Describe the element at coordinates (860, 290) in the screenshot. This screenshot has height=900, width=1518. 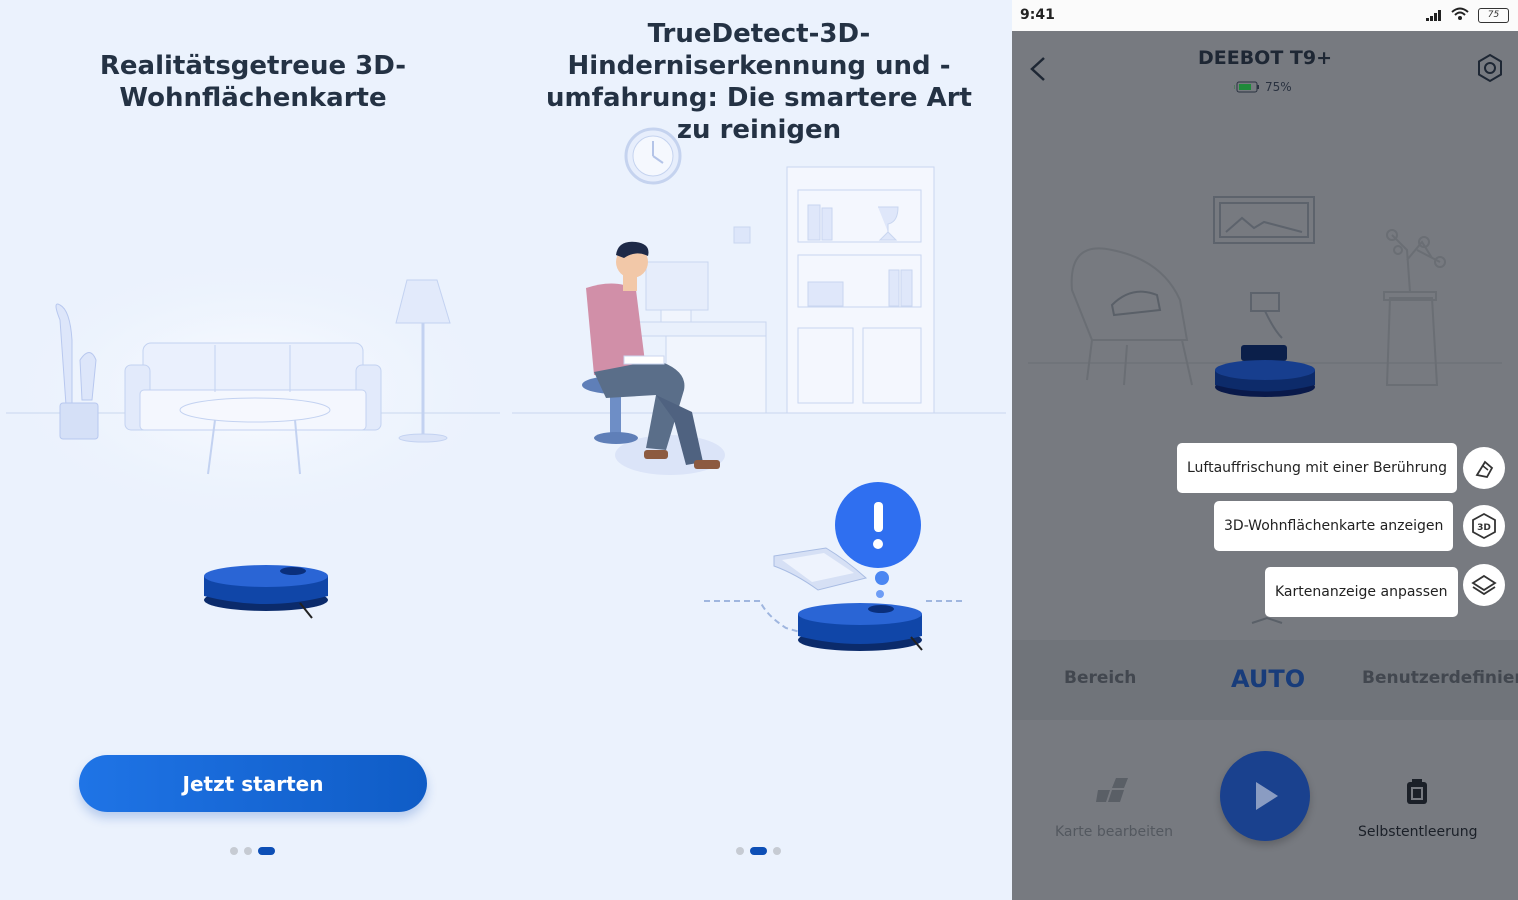
I see `bookshelf-icon` at that location.